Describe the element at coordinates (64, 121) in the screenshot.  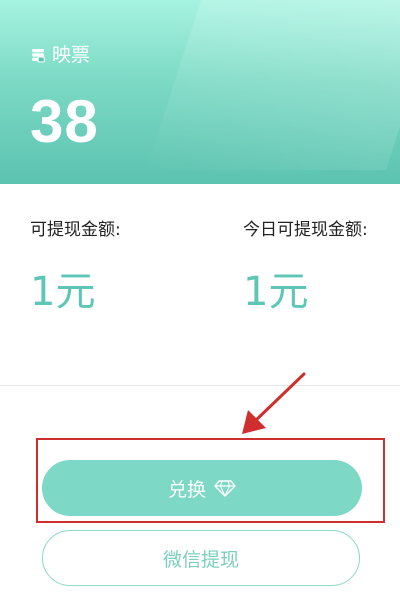
I see `ticket-count: 38` at that location.